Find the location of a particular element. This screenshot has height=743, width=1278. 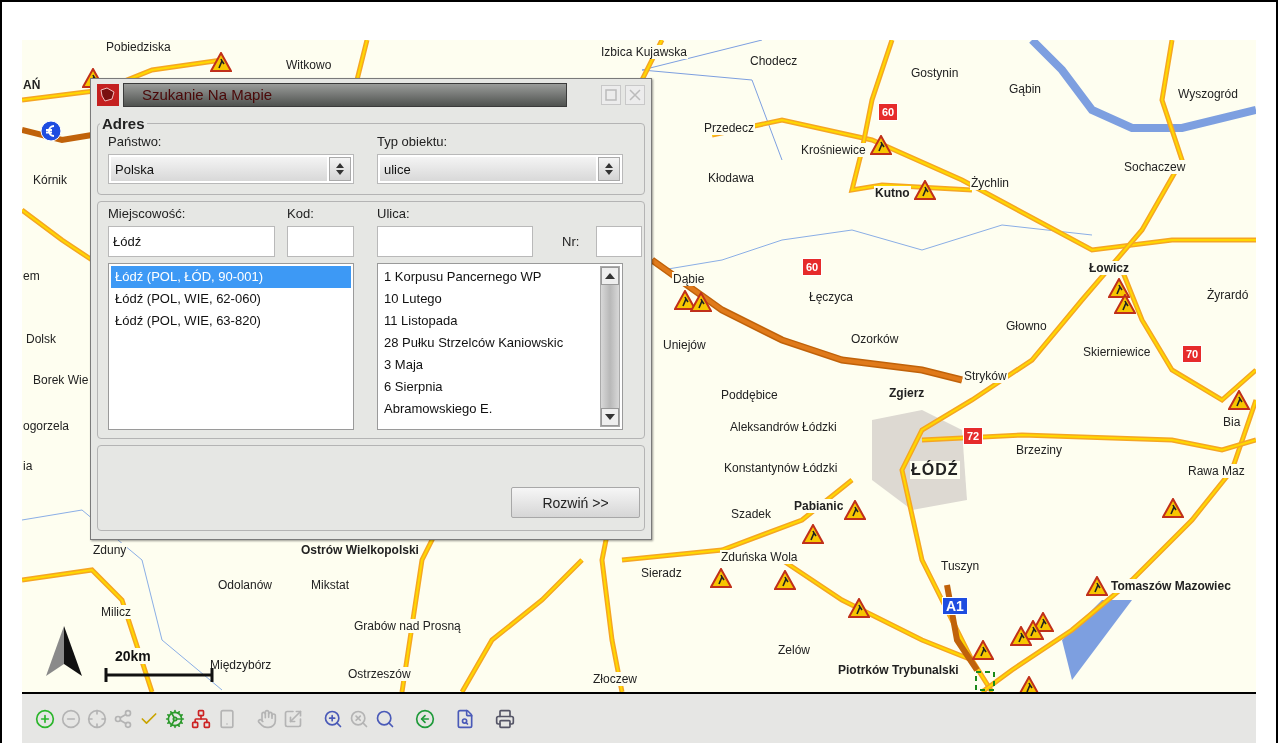

place-label: Poddębice is located at coordinates (749, 395).